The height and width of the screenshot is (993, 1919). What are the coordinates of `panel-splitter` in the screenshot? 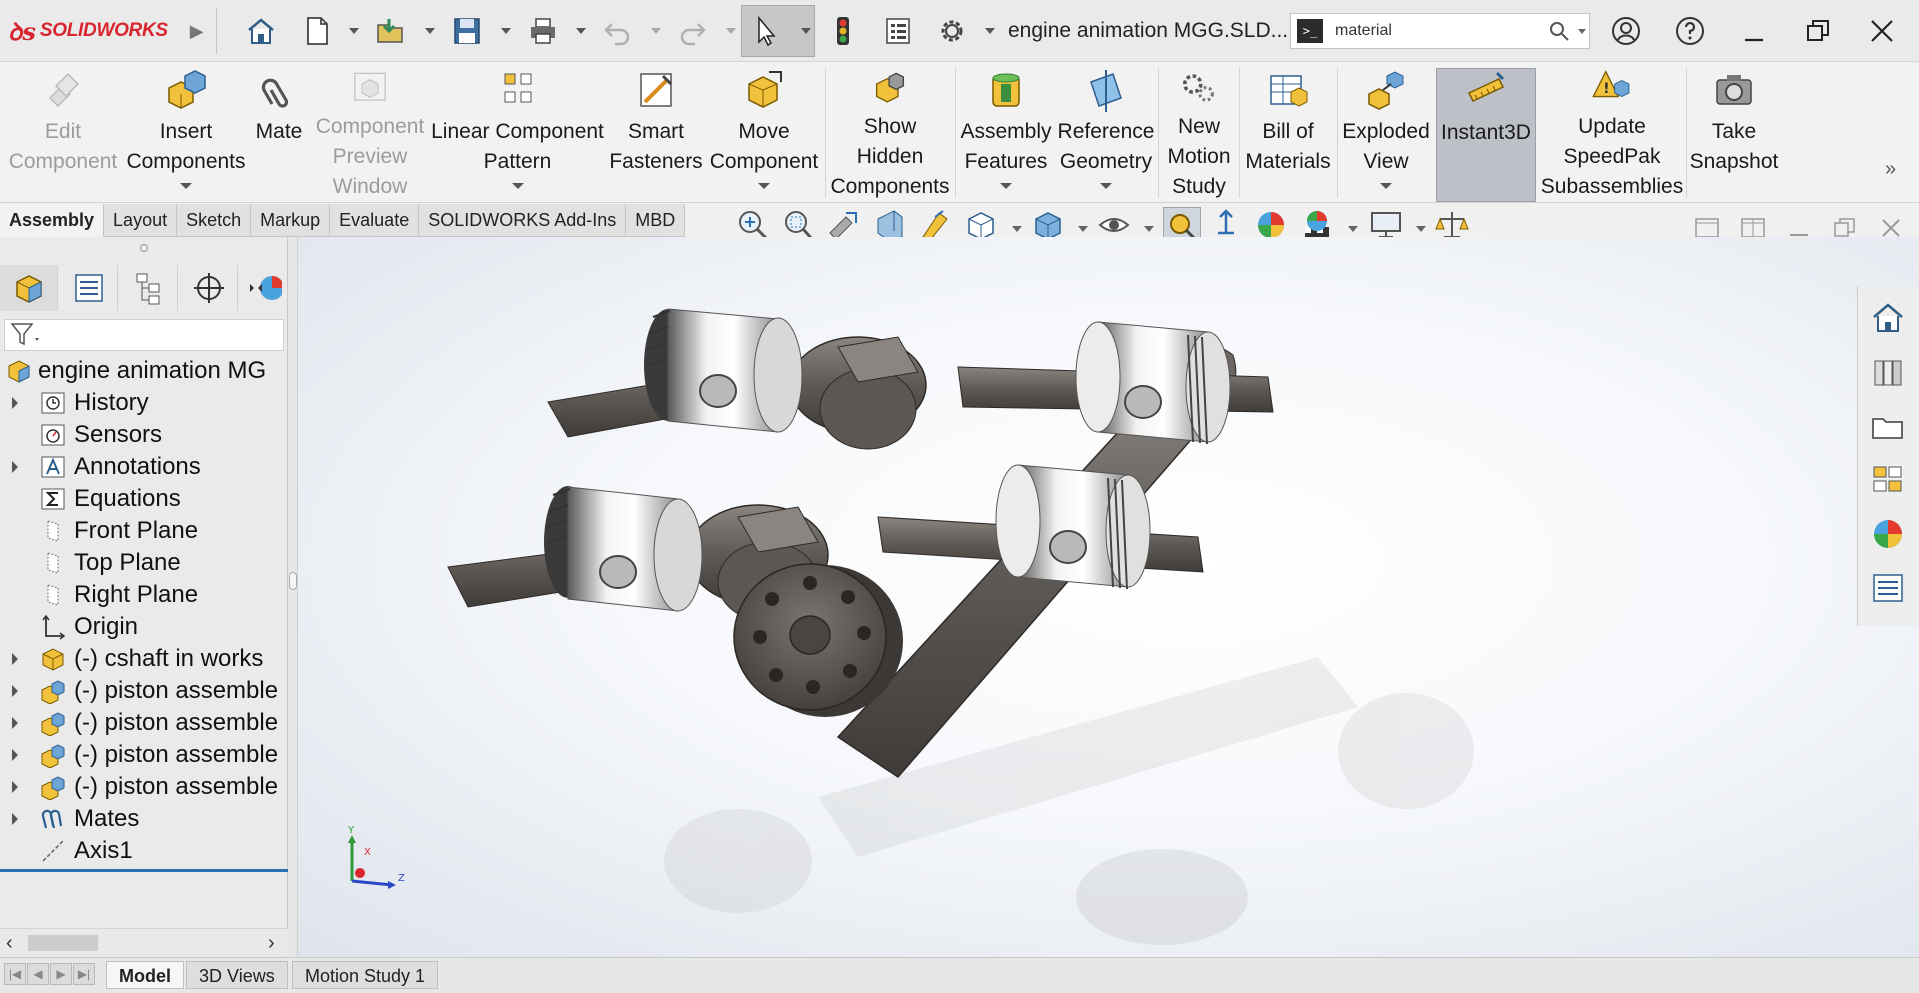 It's located at (293, 597).